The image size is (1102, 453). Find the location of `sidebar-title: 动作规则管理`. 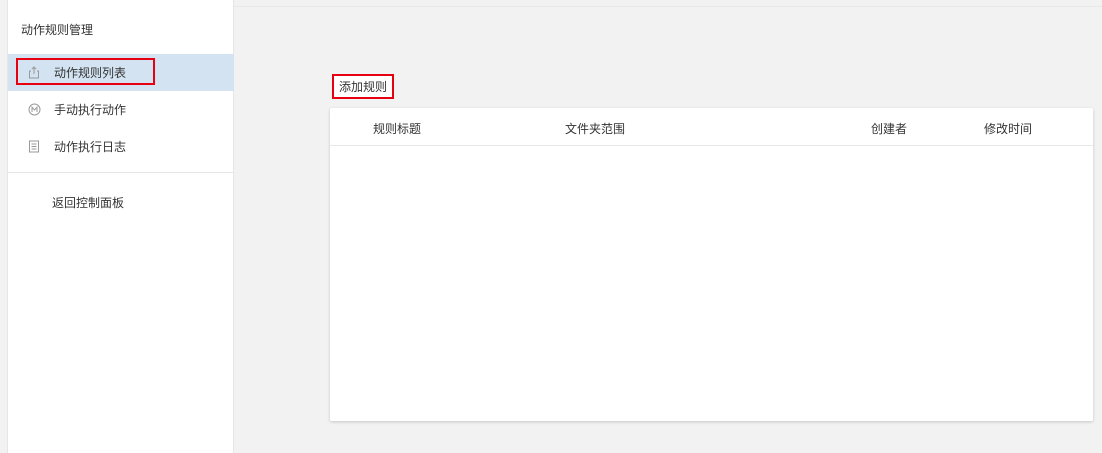

sidebar-title: 动作规则管理 is located at coordinates (57, 30).